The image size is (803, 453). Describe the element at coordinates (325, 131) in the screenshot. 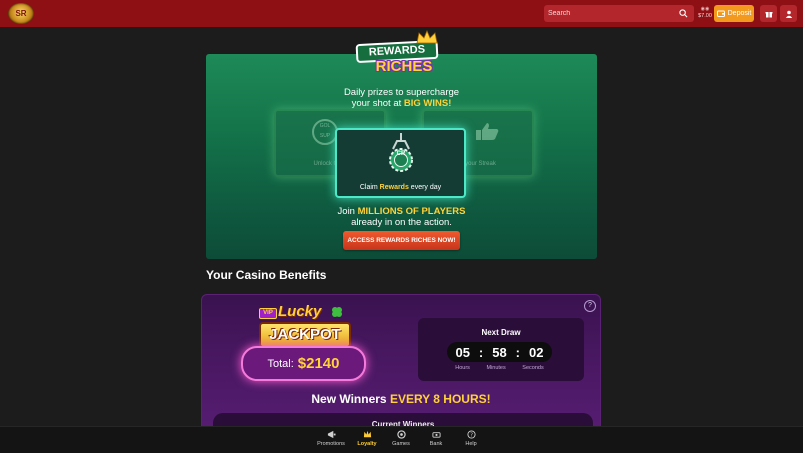

I see `badge-text: GOL SUP` at that location.